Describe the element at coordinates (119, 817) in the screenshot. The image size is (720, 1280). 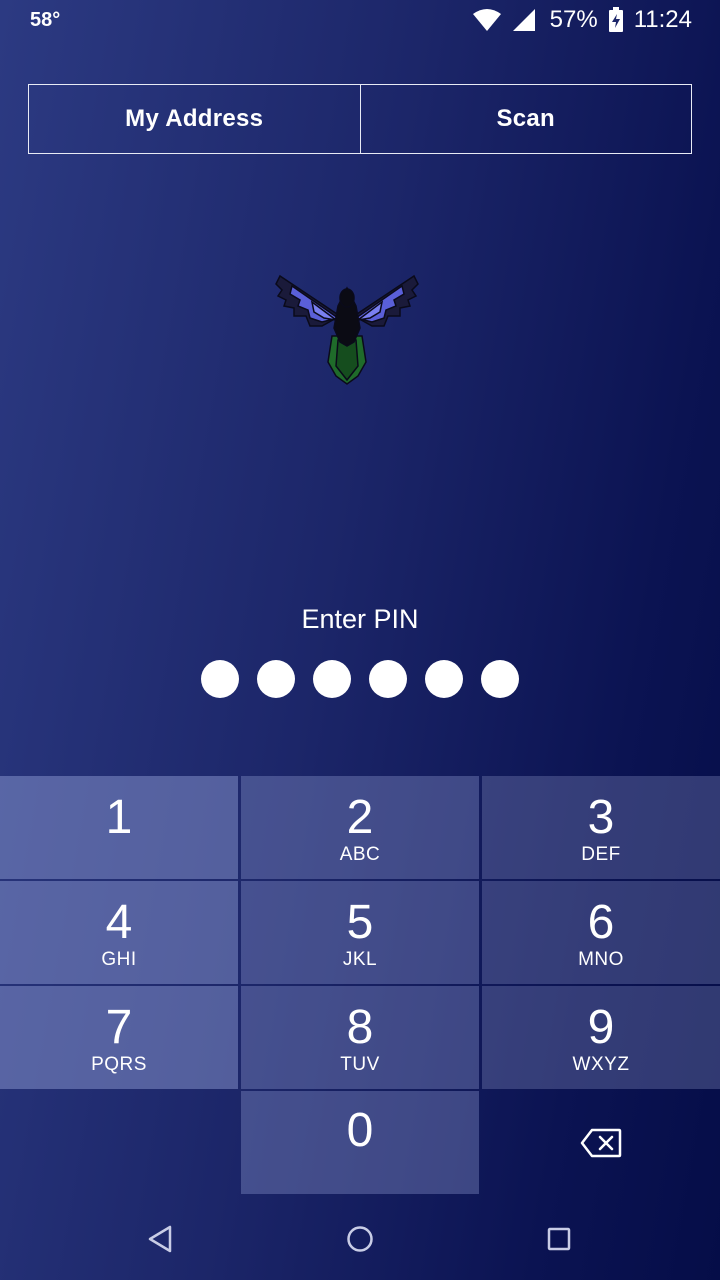
I see `key-digit: 1` at that location.